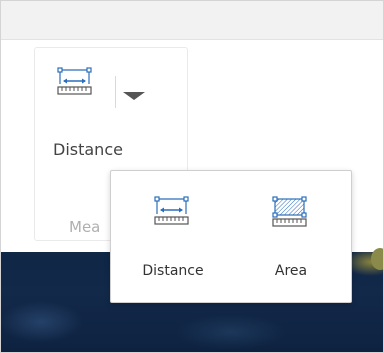  What do you see at coordinates (88, 149) in the screenshot?
I see `measure-button-label: Distance` at bounding box center [88, 149].